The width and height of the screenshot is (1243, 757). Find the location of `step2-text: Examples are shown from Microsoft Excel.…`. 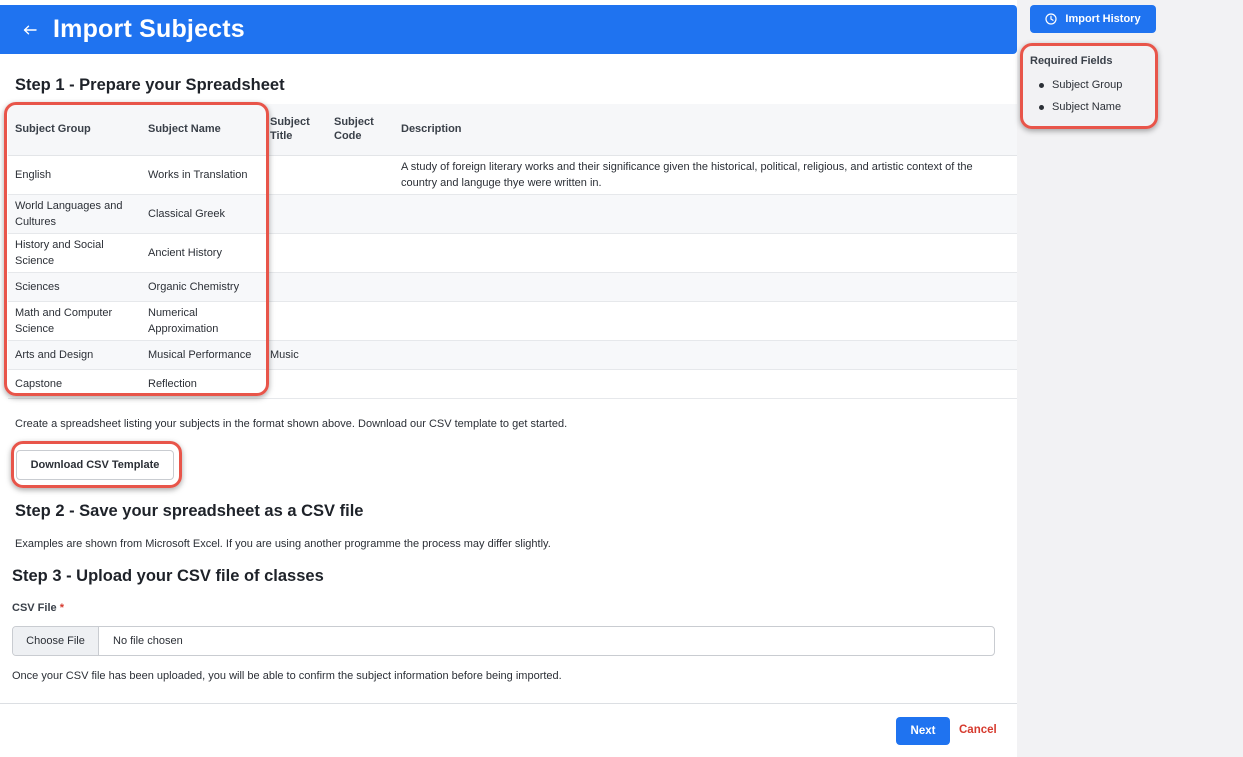

step2-text: Examples are shown from Microsoft Excel.… is located at coordinates (283, 544).